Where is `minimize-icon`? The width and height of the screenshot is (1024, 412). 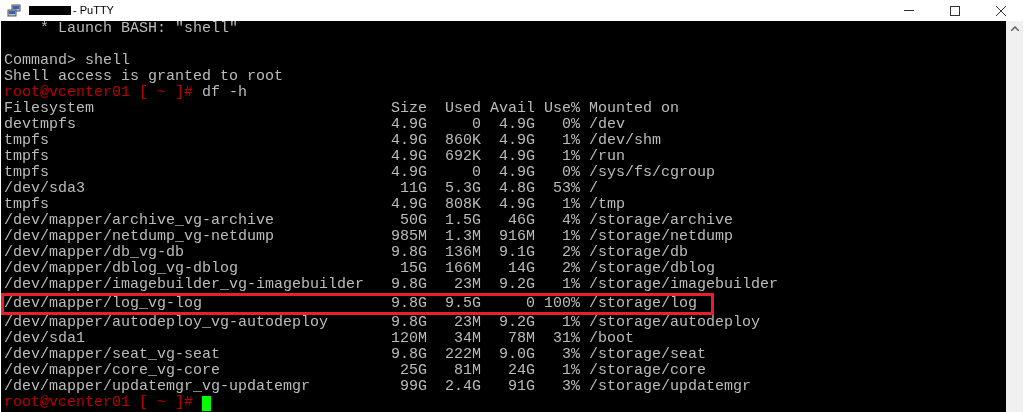 minimize-icon is located at coordinates (909, 10).